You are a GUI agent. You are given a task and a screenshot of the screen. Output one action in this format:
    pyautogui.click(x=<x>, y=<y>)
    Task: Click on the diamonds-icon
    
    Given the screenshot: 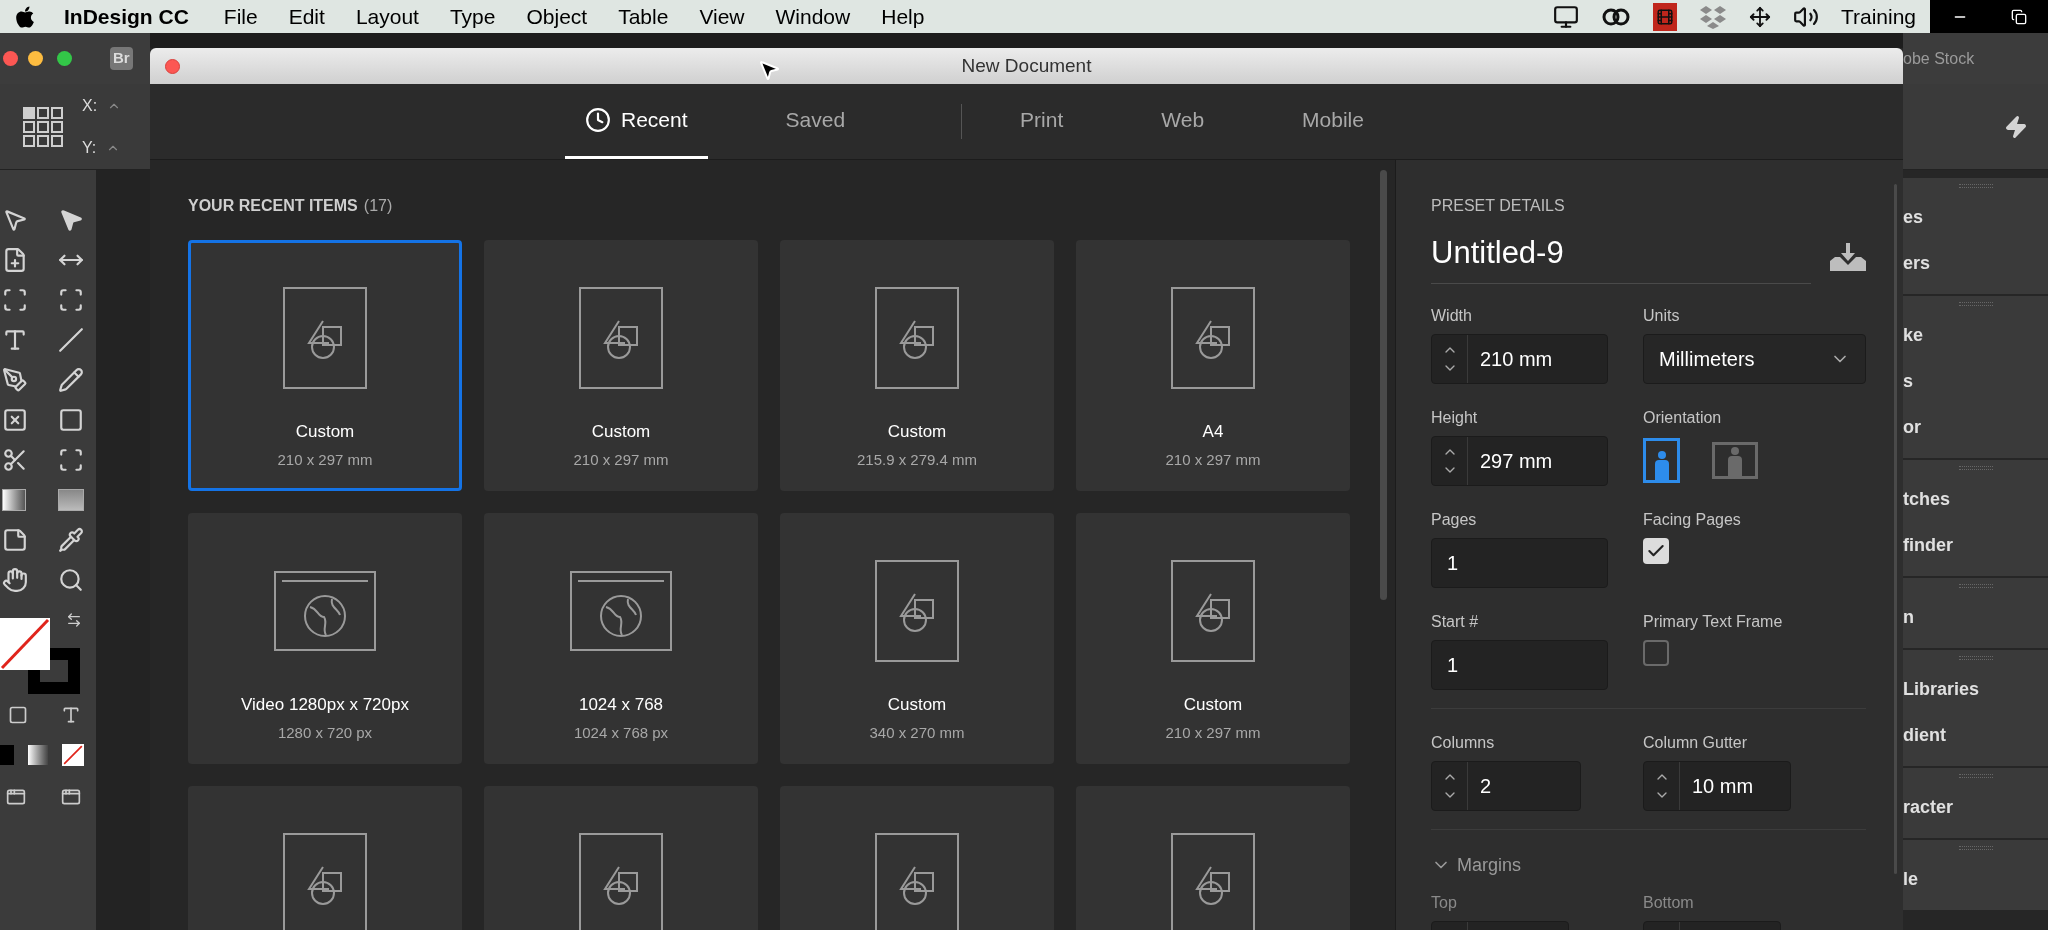 What is the action you would take?
    pyautogui.click(x=1712, y=16)
    